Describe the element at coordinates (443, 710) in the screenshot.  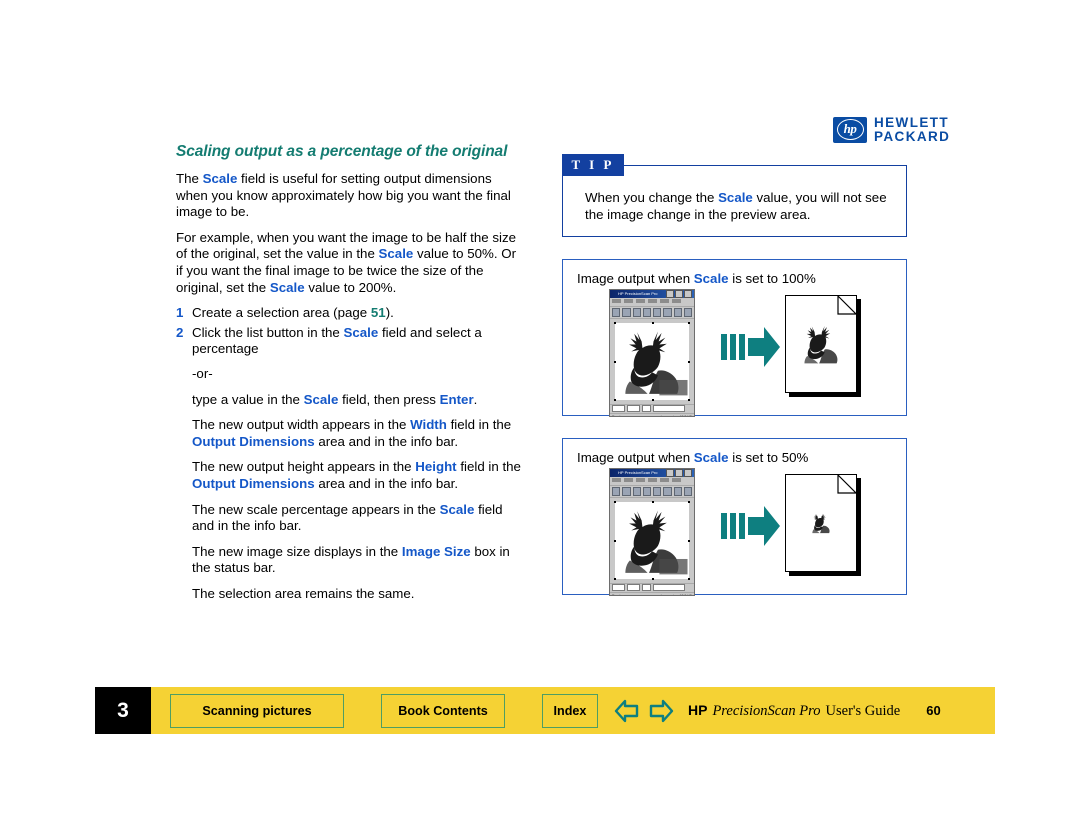
I see `book-contents-button: Book Contents` at that location.